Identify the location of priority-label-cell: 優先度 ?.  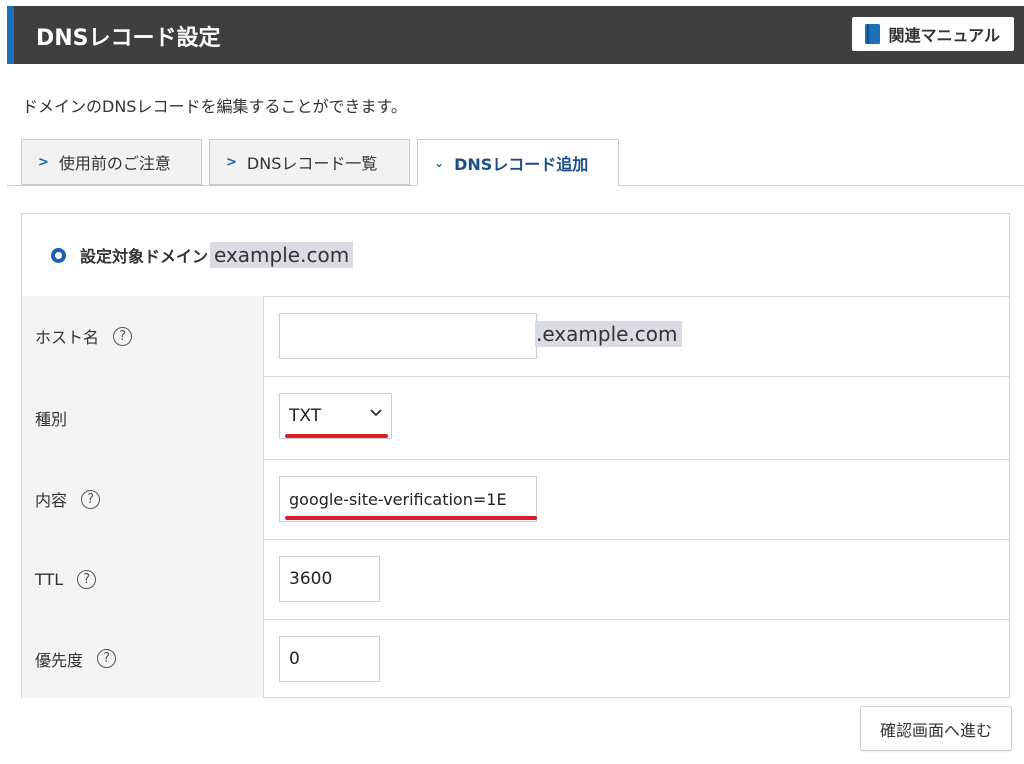
(143, 658).